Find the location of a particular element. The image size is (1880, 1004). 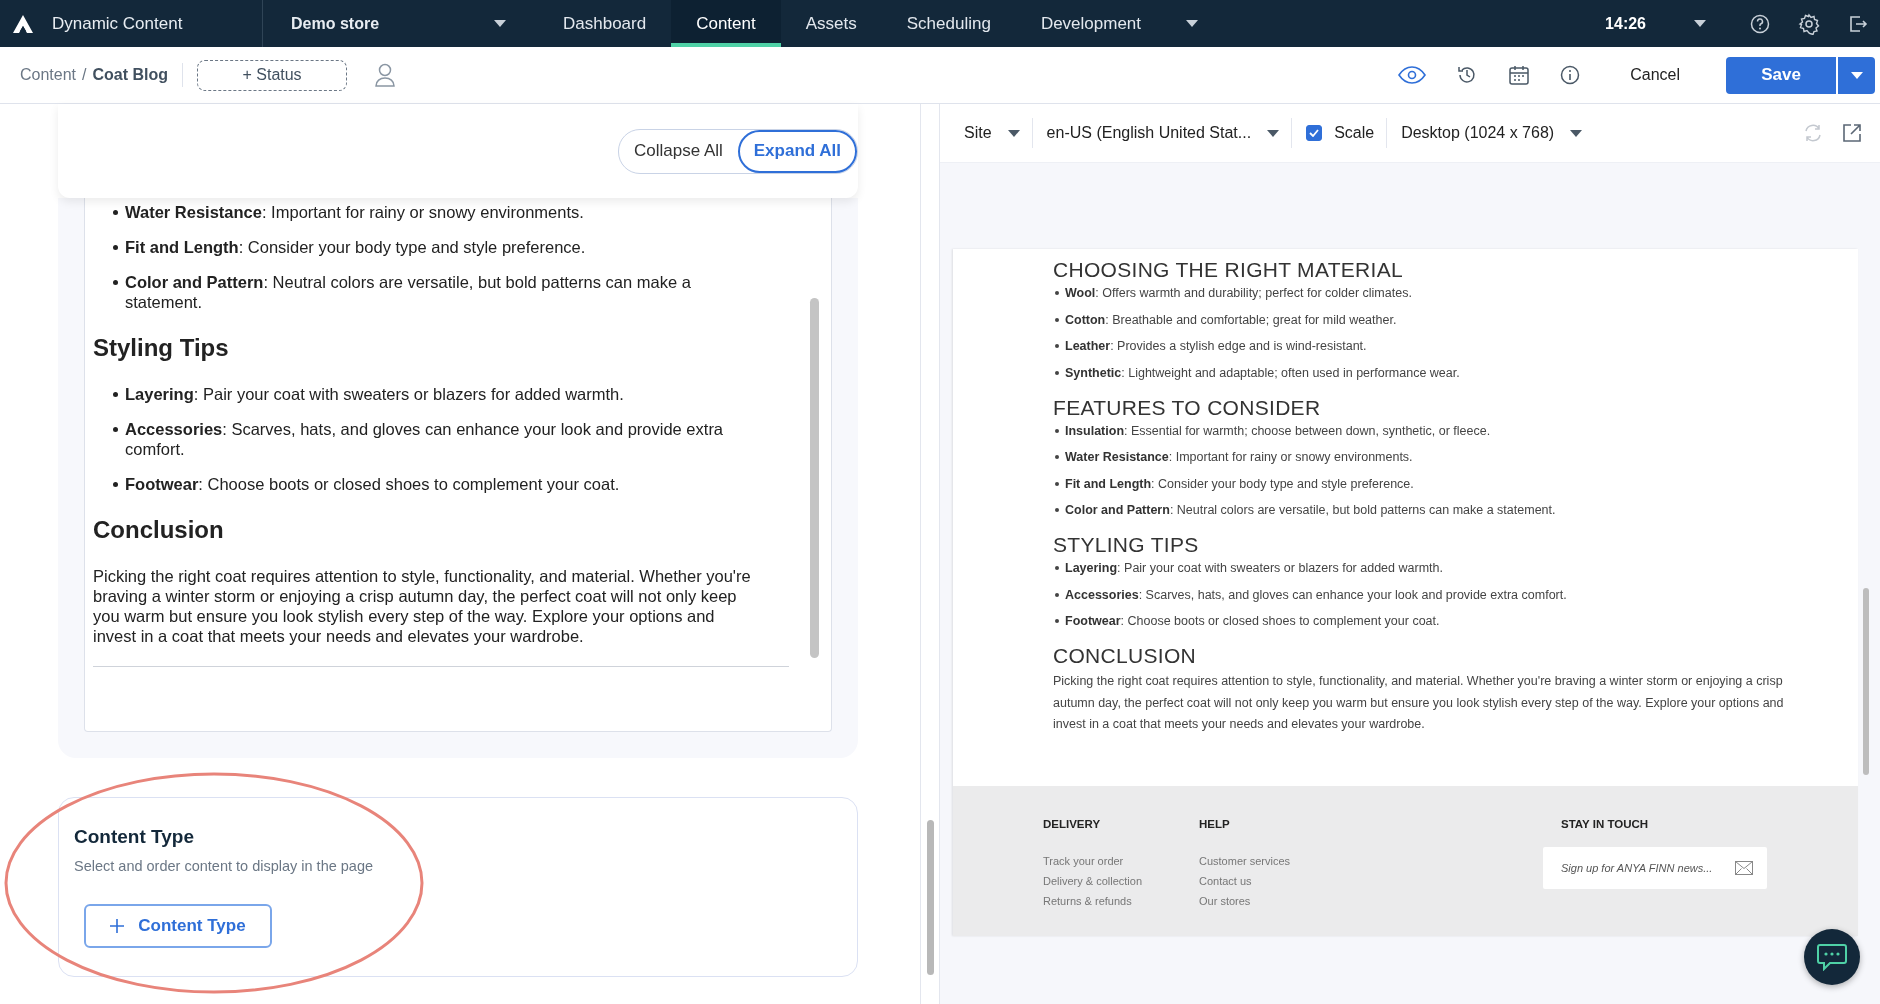

logout-icon is located at coordinates (1858, 23).